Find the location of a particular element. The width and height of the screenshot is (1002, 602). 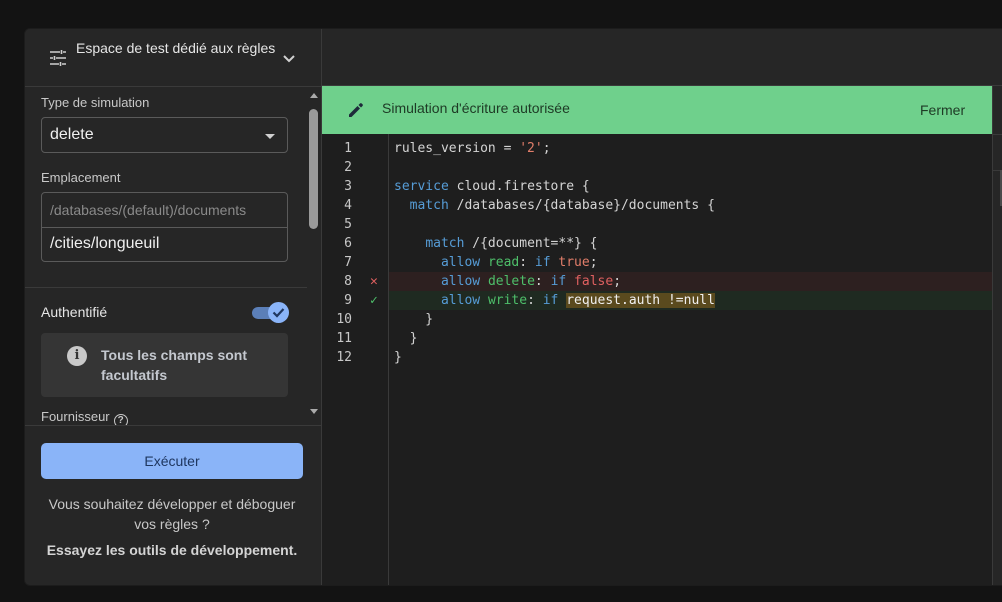

sim-type-select: delete is located at coordinates (164, 135).